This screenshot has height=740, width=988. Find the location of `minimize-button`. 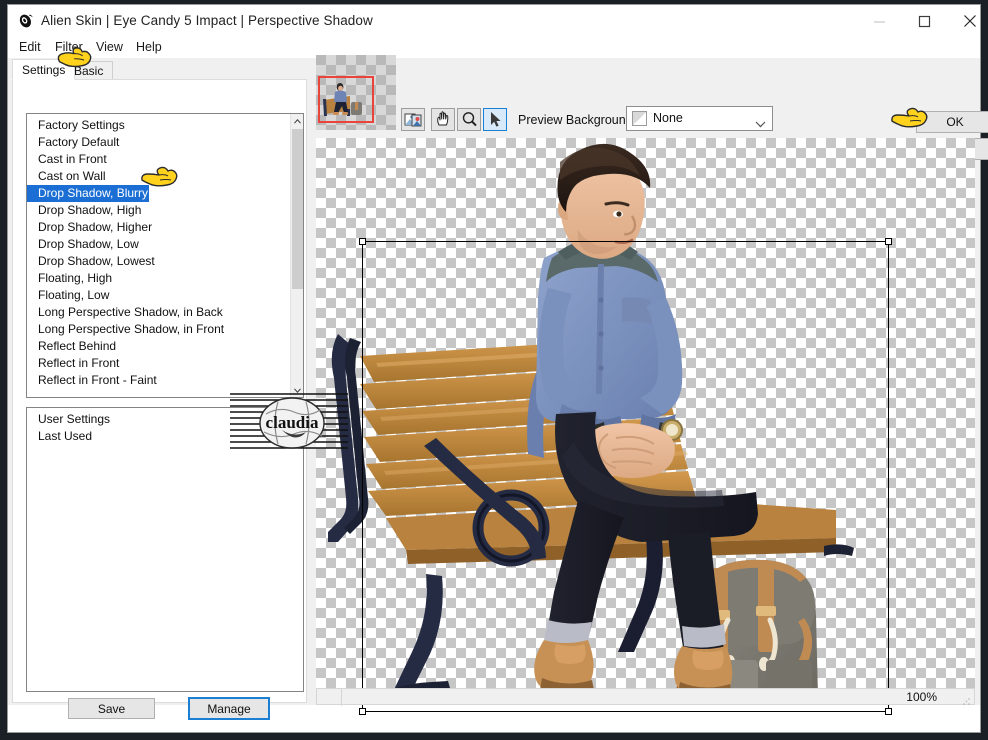

minimize-button is located at coordinates (879, 21).